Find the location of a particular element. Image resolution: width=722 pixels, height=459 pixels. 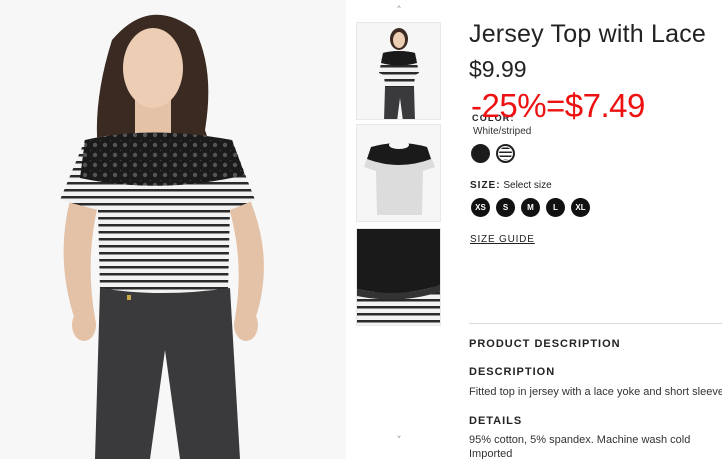

size-label-row: SIZE: Select size is located at coordinates (511, 185).